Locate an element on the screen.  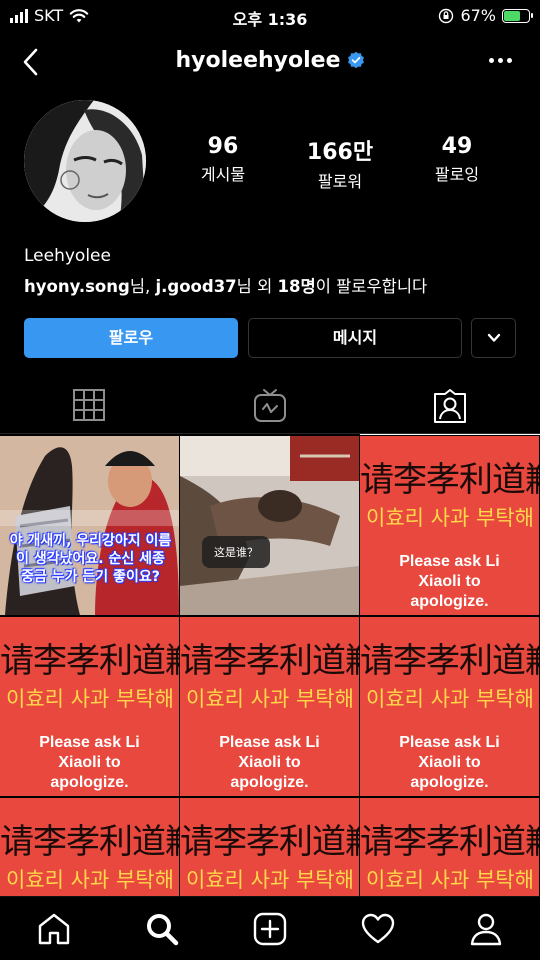
battery-icon is located at coordinates (517, 15).